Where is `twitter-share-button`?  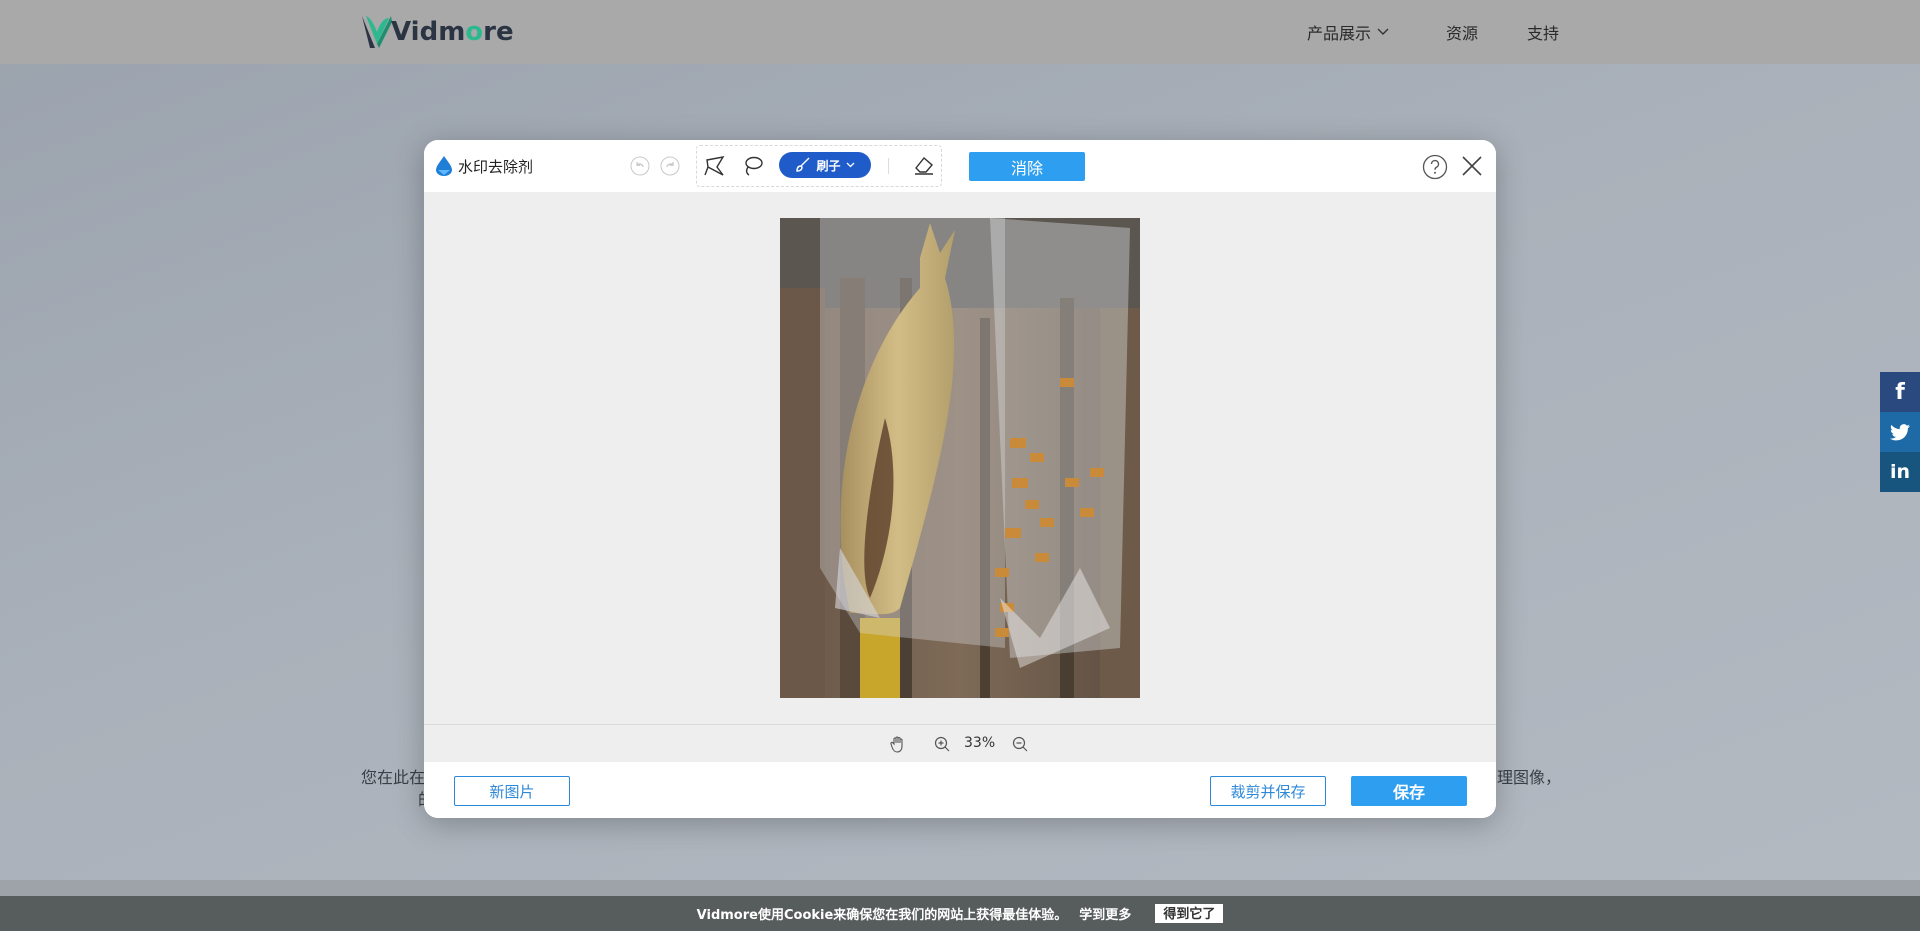
twitter-share-button is located at coordinates (1900, 432).